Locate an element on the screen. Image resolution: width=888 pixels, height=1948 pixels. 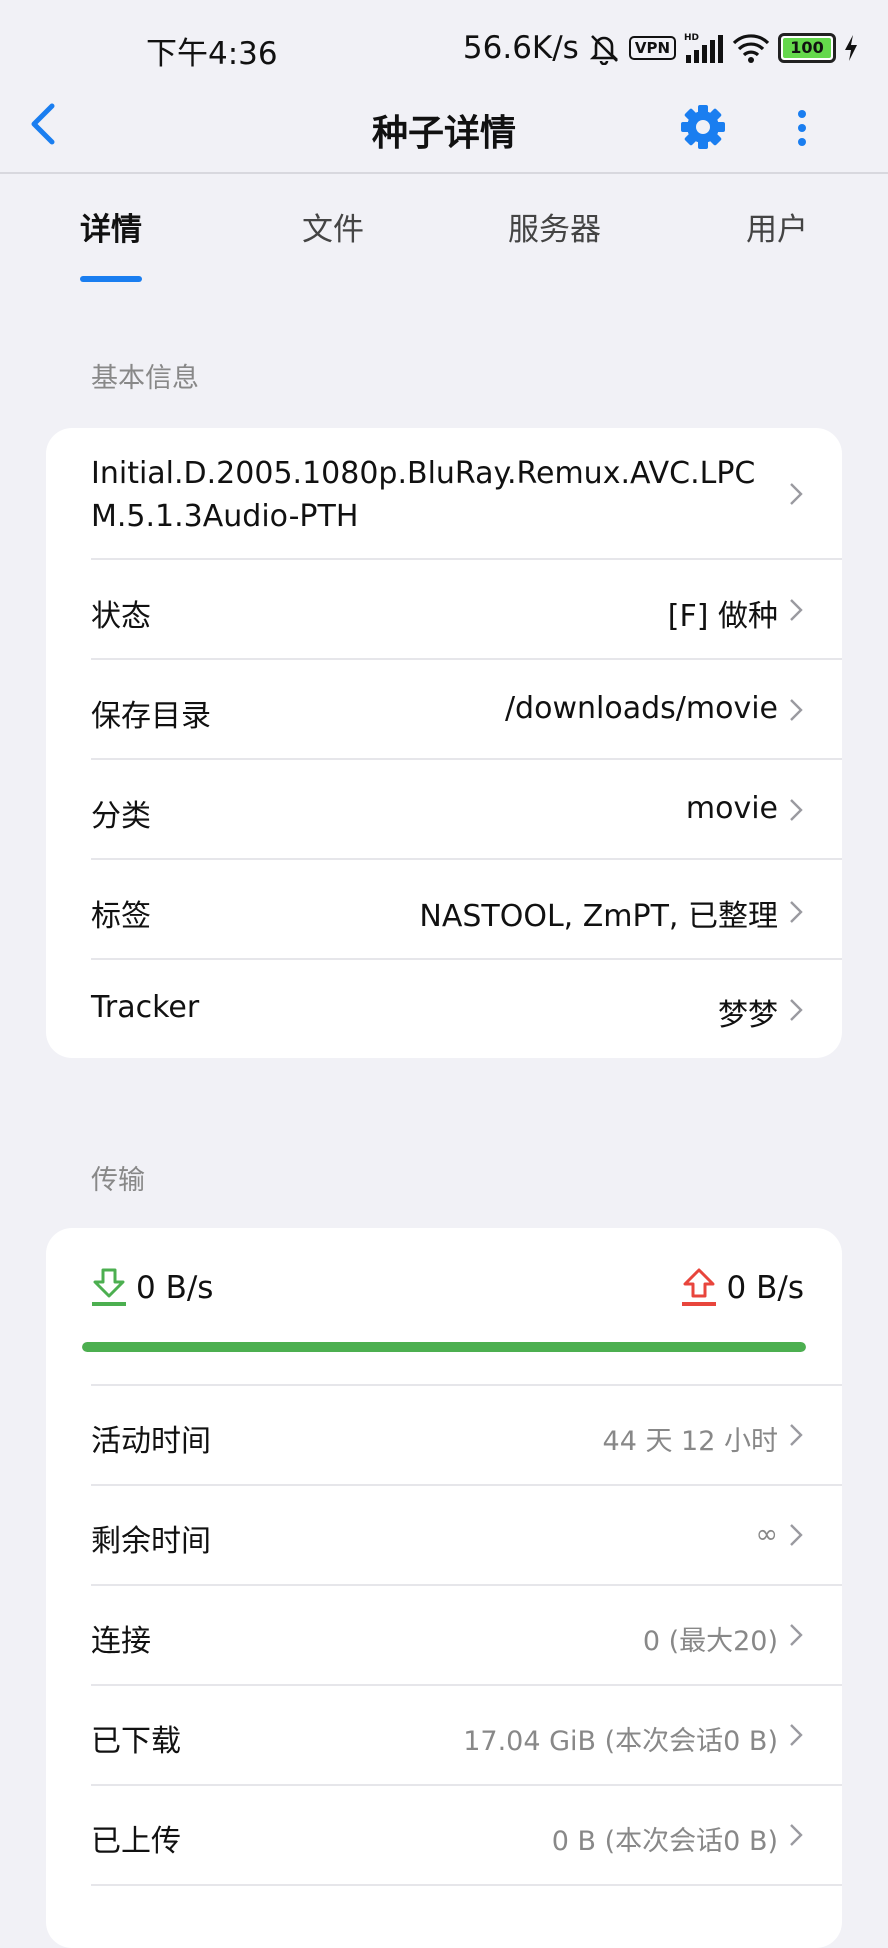
remaining-time-value: ∞ is located at coordinates (767, 1534).